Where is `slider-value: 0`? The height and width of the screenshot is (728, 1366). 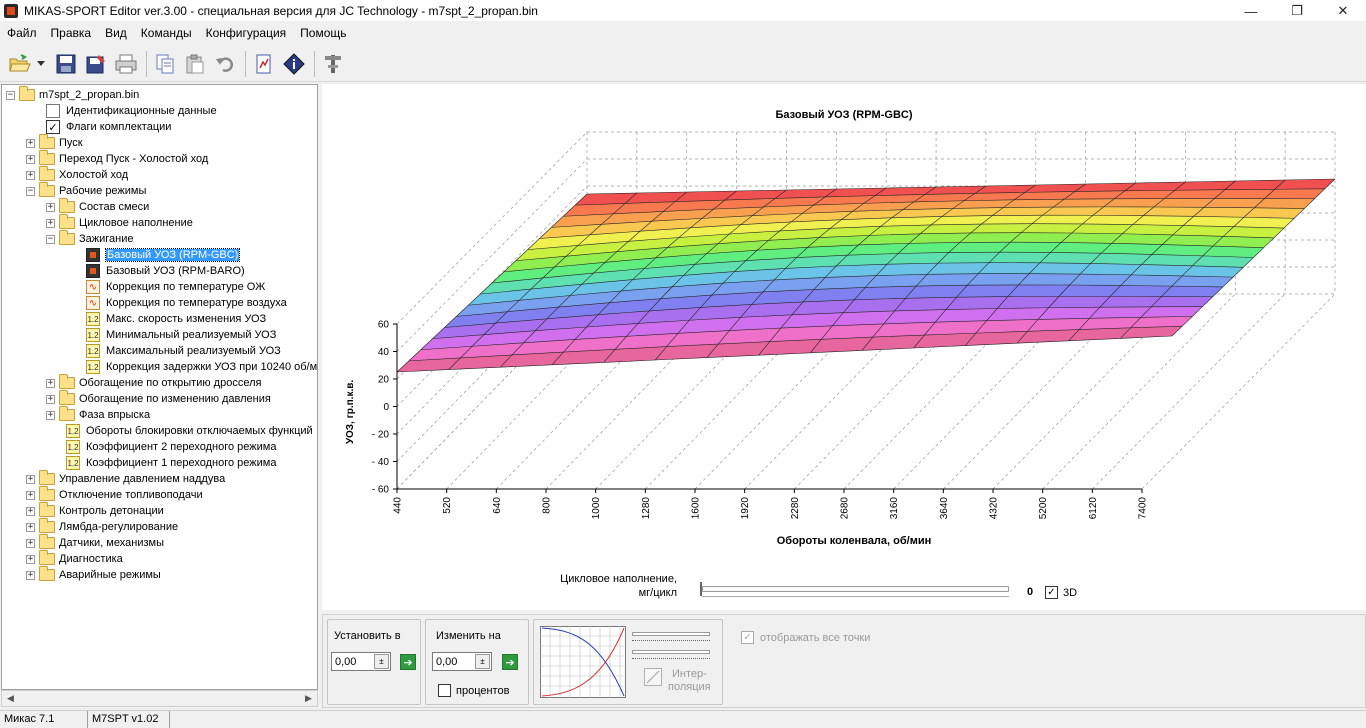
slider-value: 0 is located at coordinates (1030, 592).